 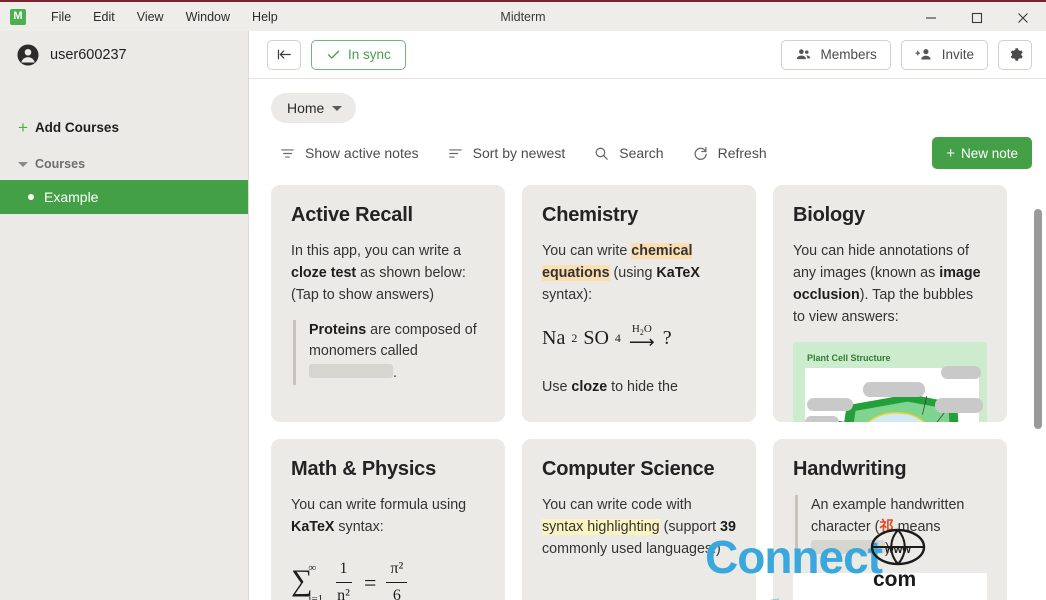 I want to click on collapse-sidebar-icon, so click(x=284, y=54).